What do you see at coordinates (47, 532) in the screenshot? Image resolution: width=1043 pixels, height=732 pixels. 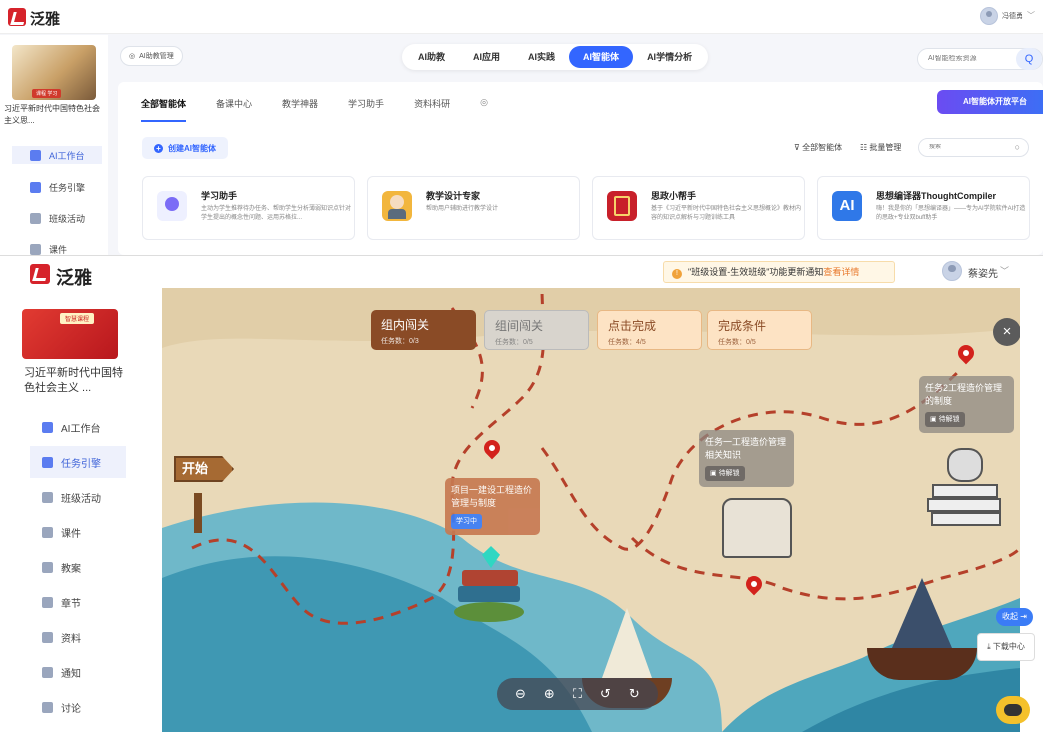 I see `courseware-icon` at bounding box center [47, 532].